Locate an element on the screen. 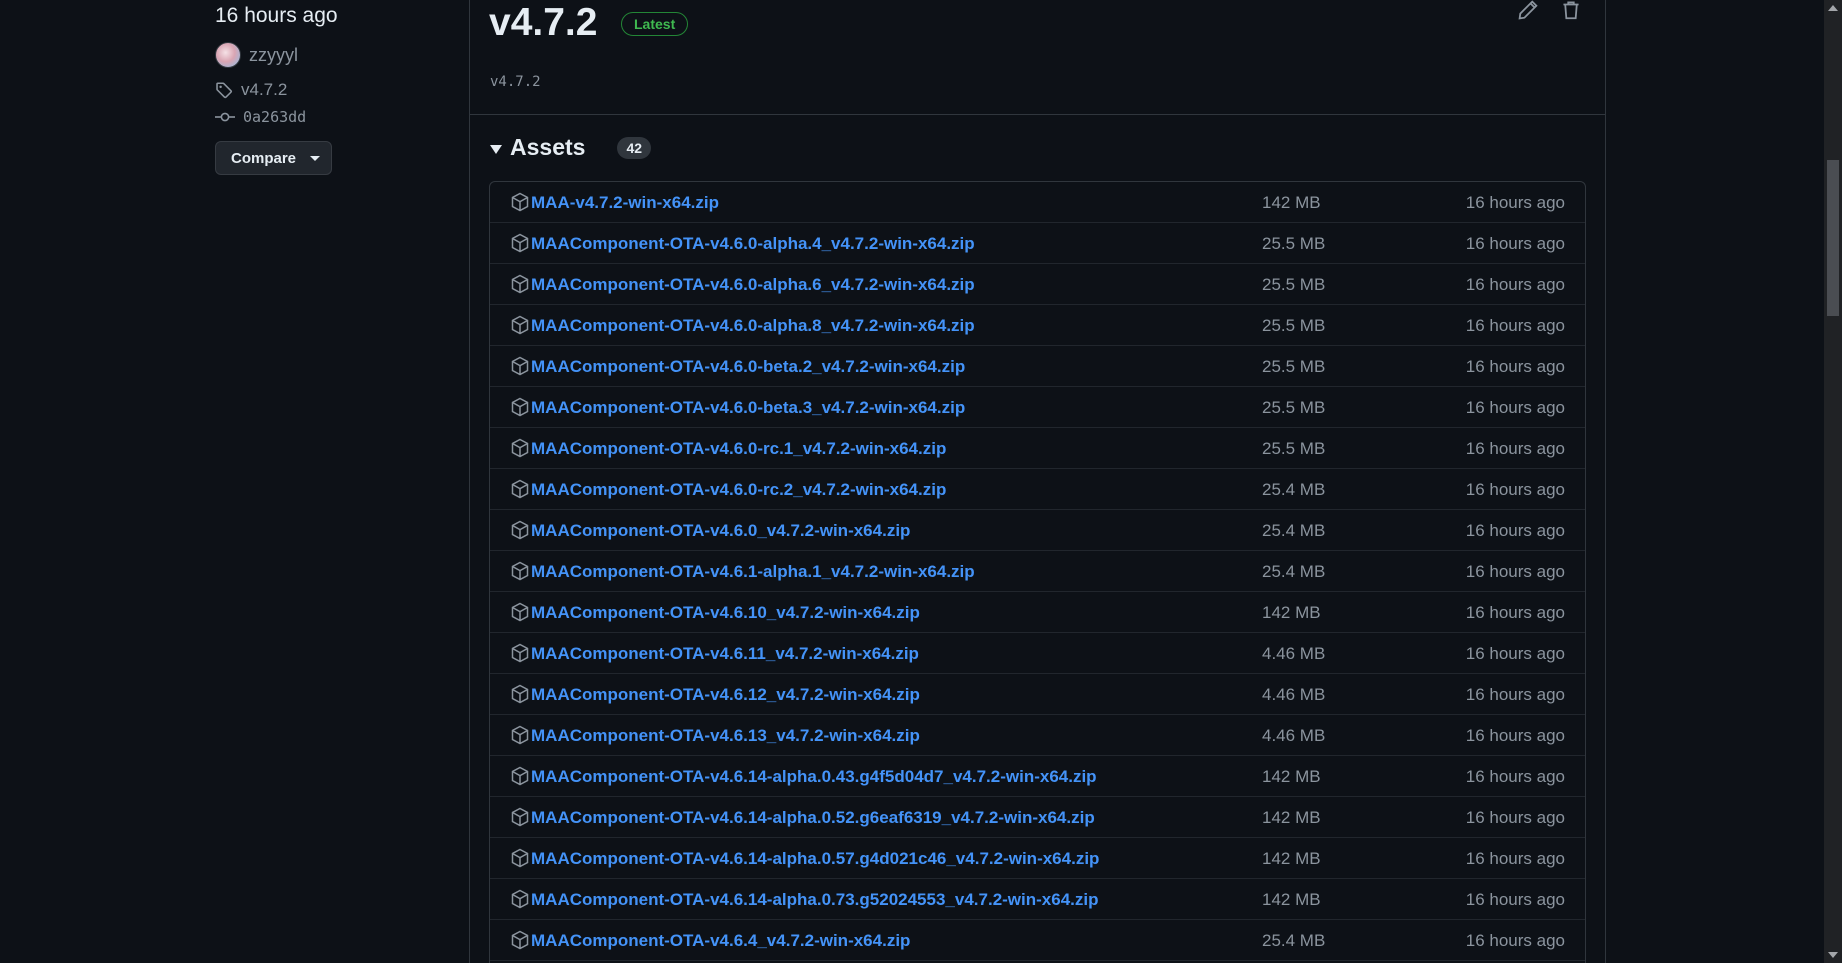 Image resolution: width=1842 pixels, height=963 pixels. assets-heading: Assets is located at coordinates (548, 147).